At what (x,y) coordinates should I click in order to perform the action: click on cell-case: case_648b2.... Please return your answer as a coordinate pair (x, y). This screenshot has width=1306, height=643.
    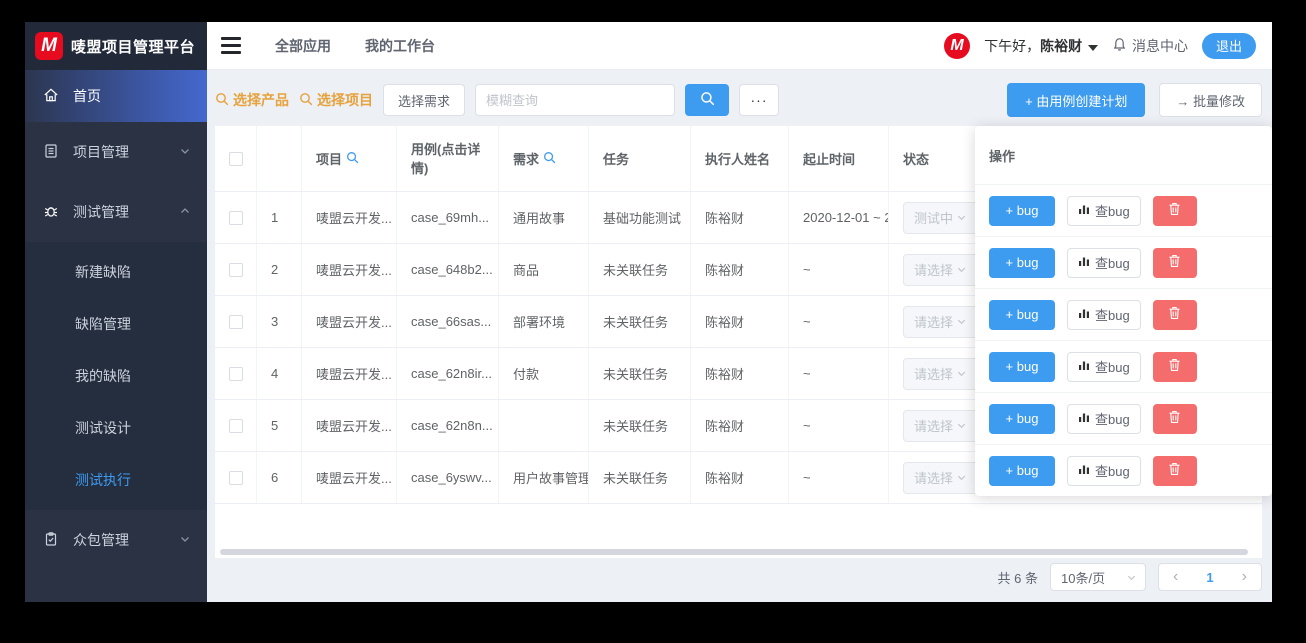
    Looking at the image, I should click on (448, 269).